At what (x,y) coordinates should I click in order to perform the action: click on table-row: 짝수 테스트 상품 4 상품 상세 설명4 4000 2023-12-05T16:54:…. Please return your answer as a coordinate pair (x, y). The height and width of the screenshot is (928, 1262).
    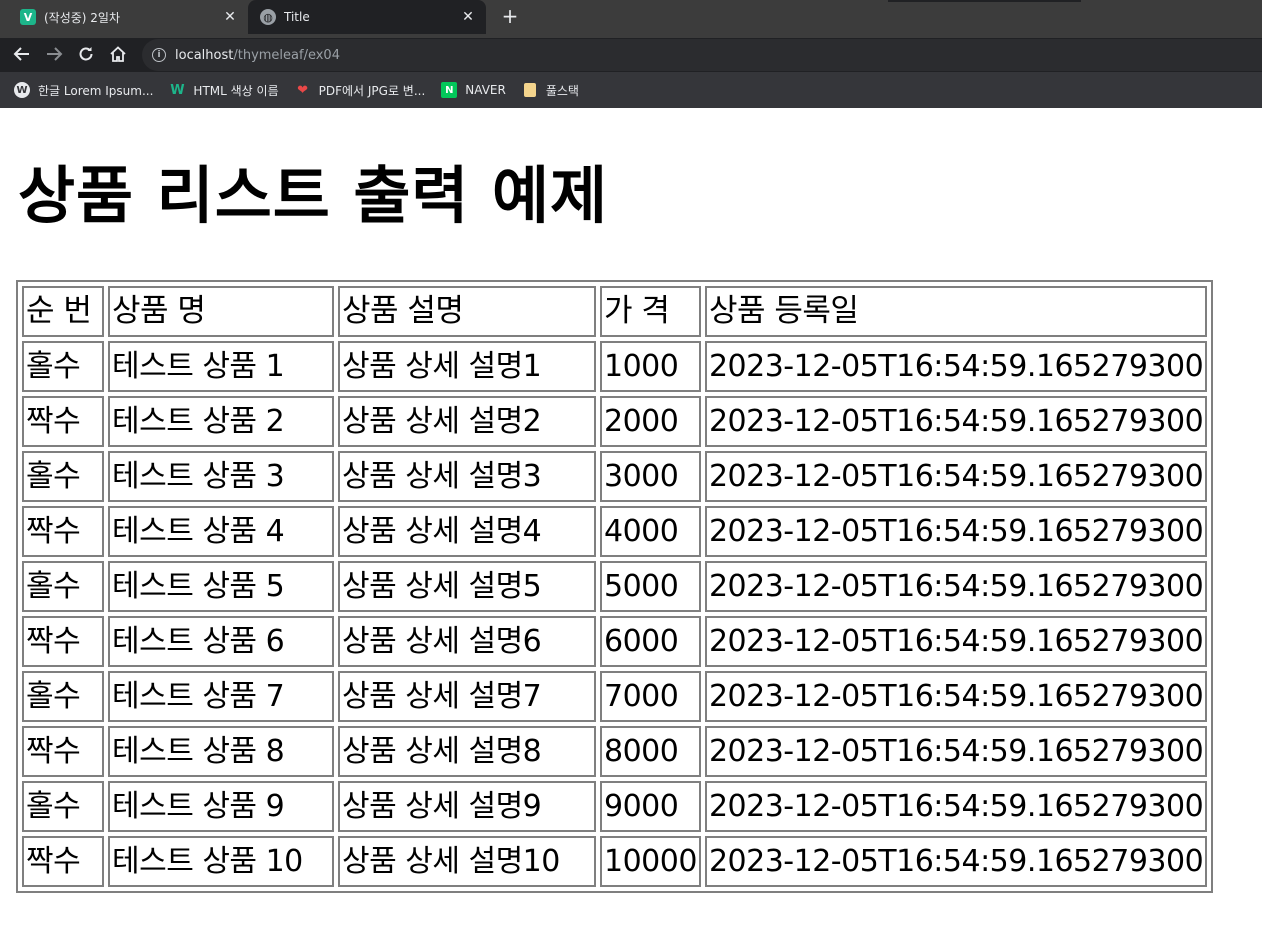
    Looking at the image, I should click on (615, 531).